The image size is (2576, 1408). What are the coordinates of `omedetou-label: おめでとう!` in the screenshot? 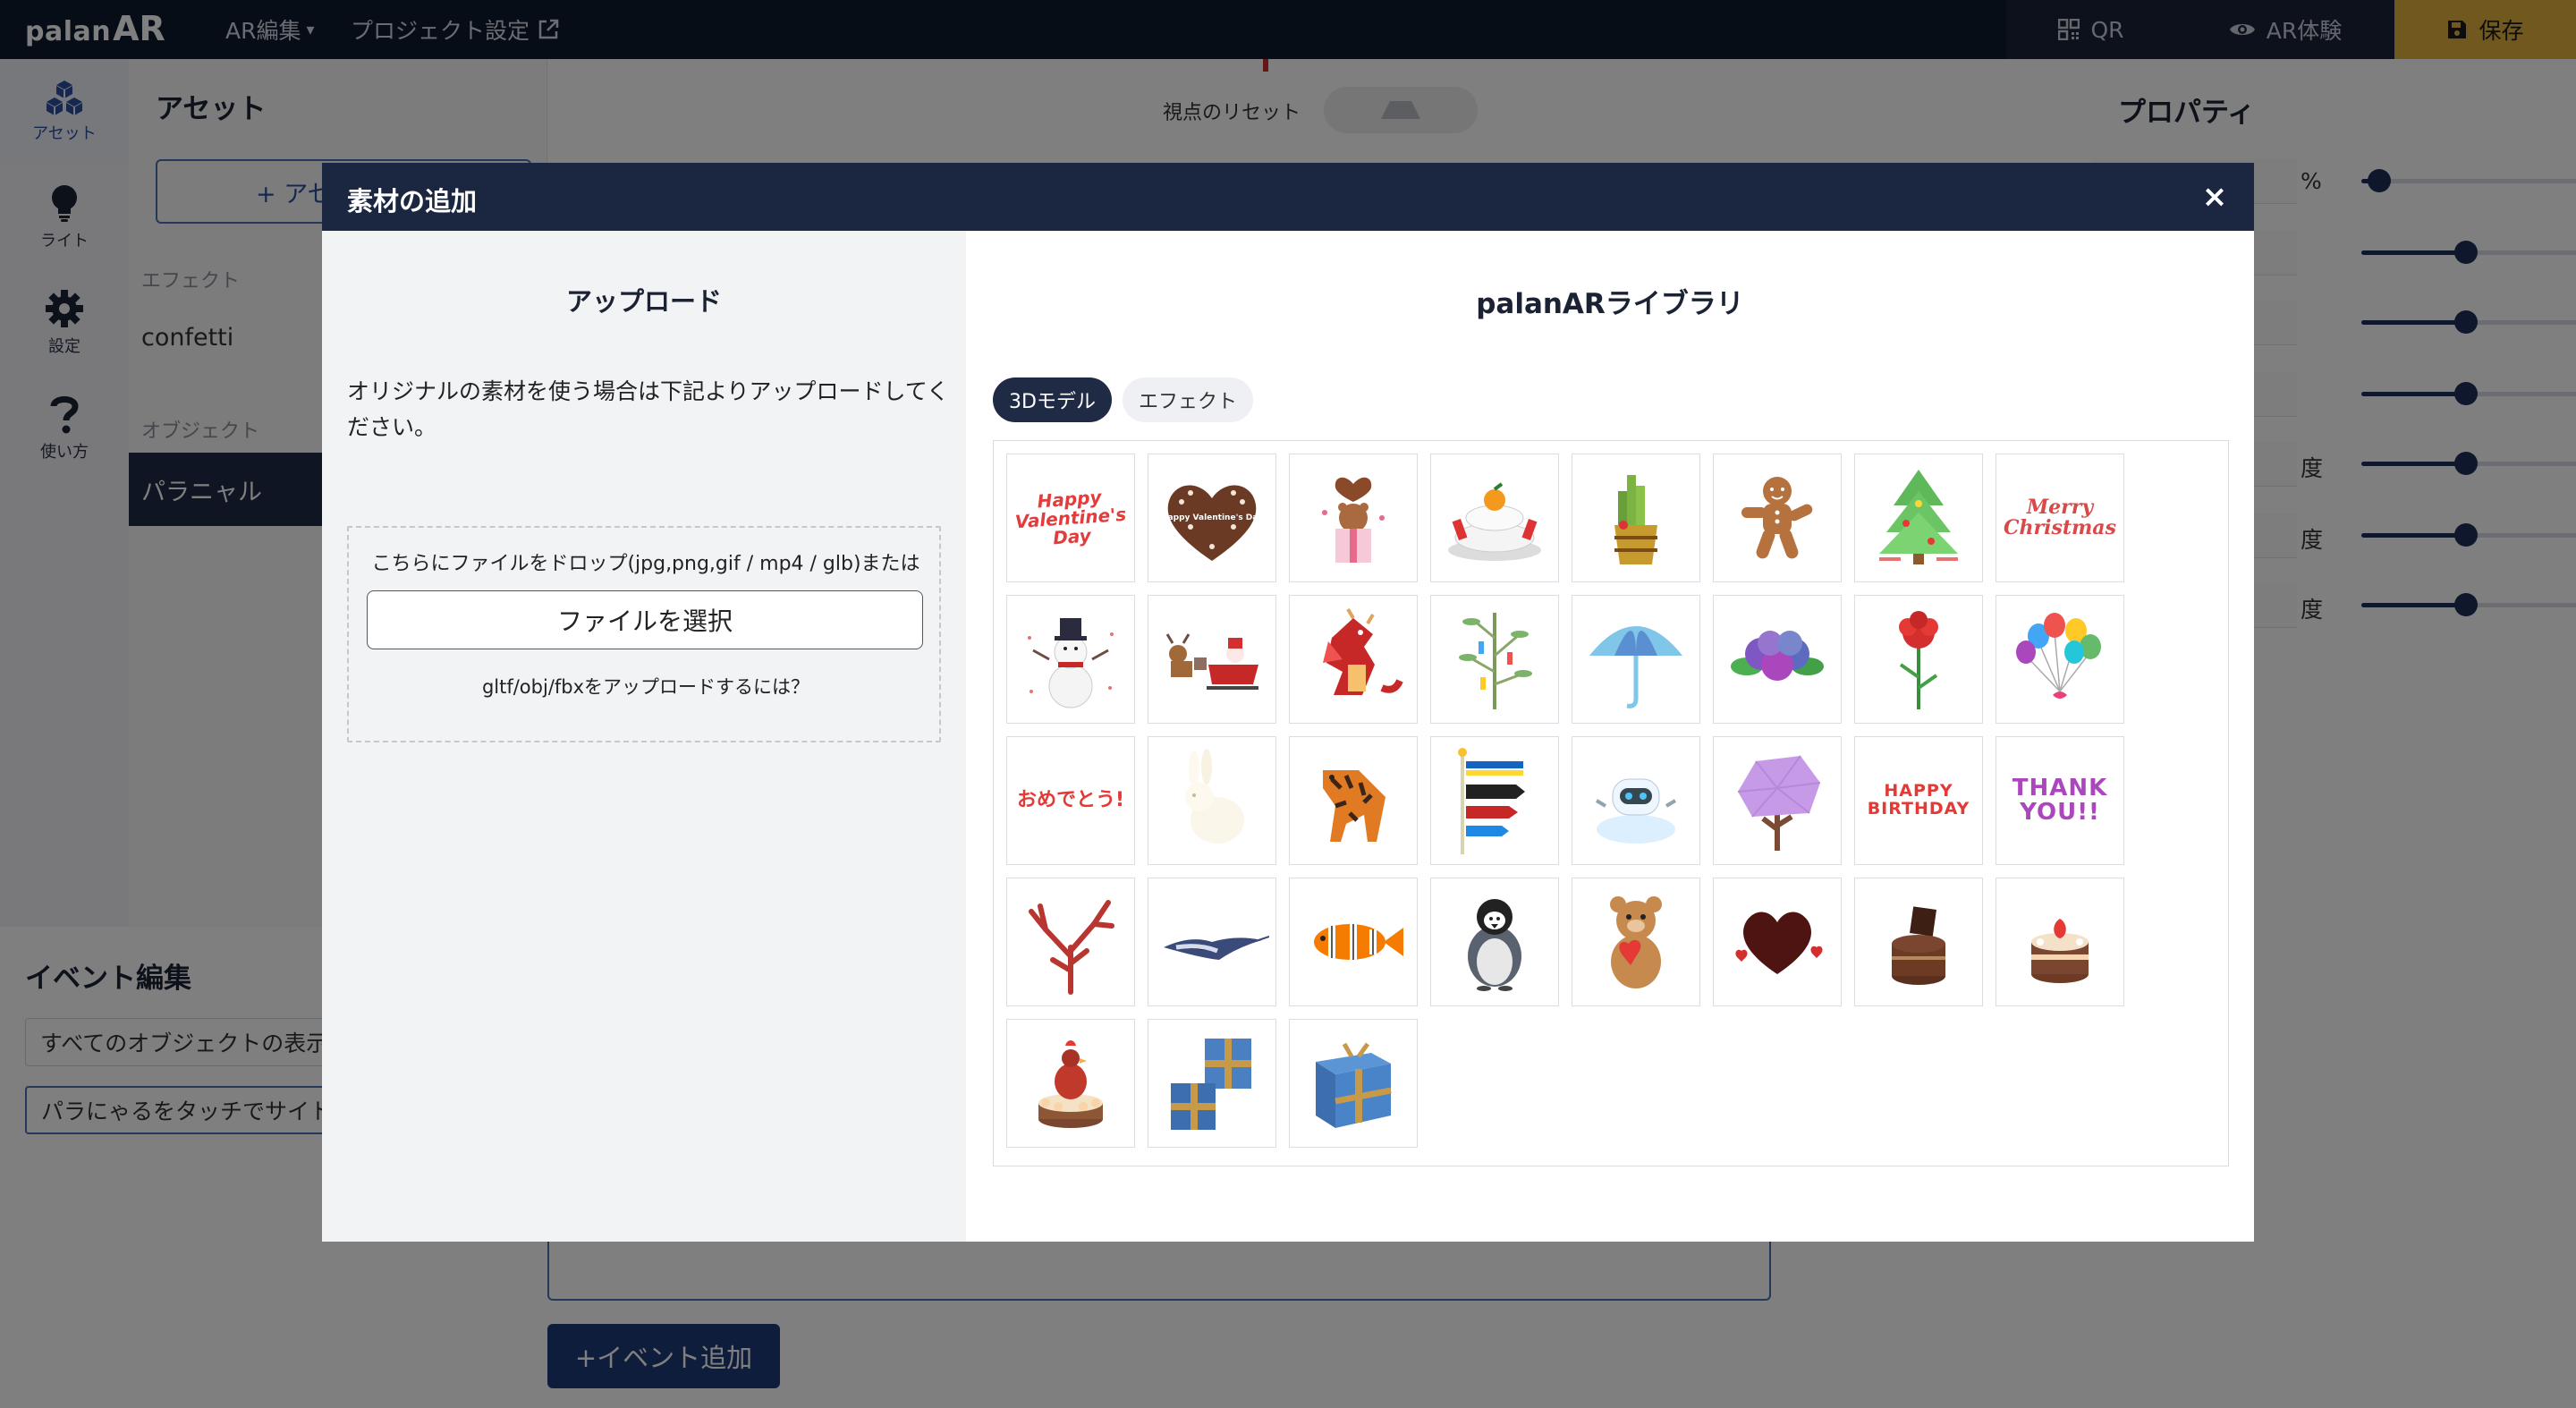 It's located at (1070, 800).